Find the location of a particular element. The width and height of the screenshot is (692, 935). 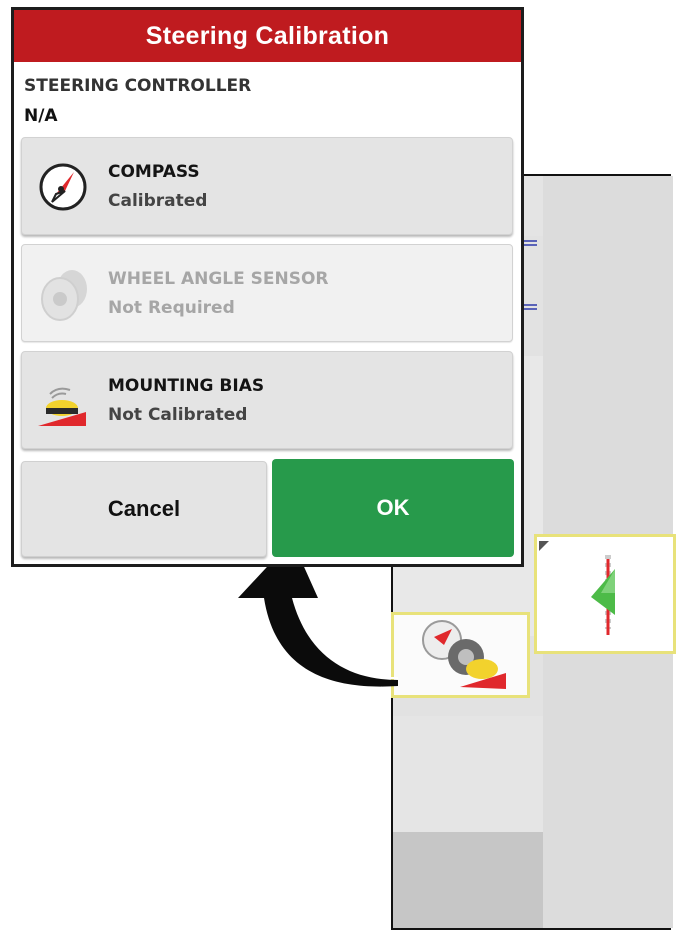

steering-calibration-tile is located at coordinates (460, 655).